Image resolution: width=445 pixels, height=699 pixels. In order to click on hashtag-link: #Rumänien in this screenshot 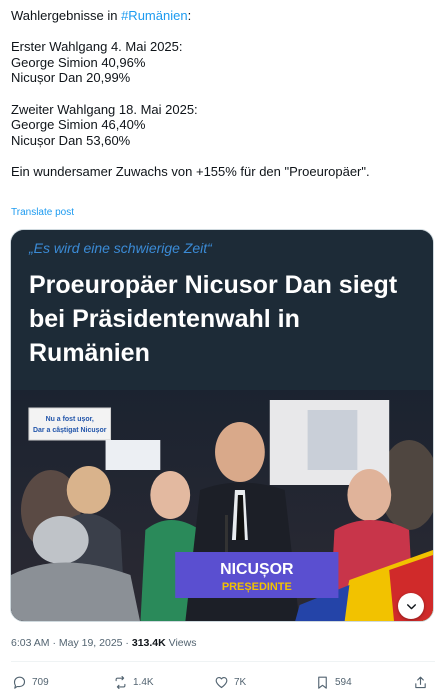, I will do `click(154, 15)`.